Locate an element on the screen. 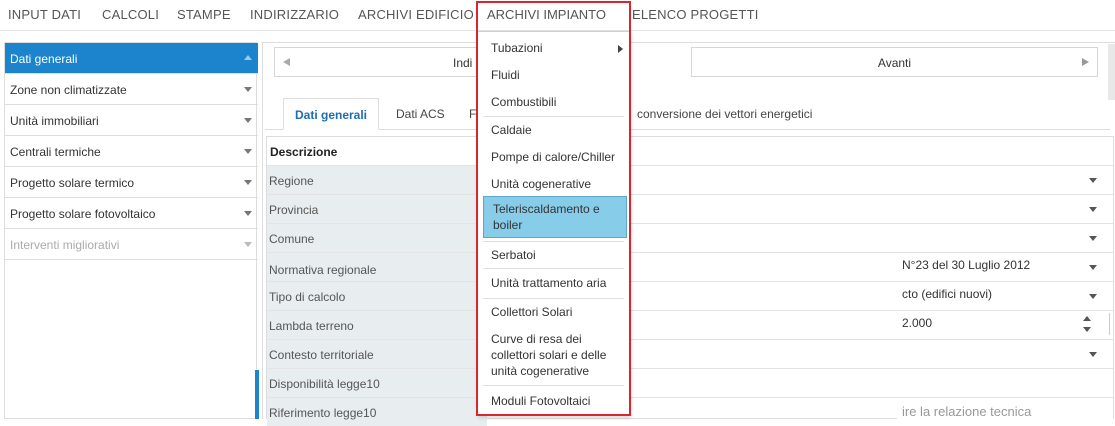 The width and height of the screenshot is (1115, 426). sidebar-item-label: Interventi migliorativi is located at coordinates (65, 245).